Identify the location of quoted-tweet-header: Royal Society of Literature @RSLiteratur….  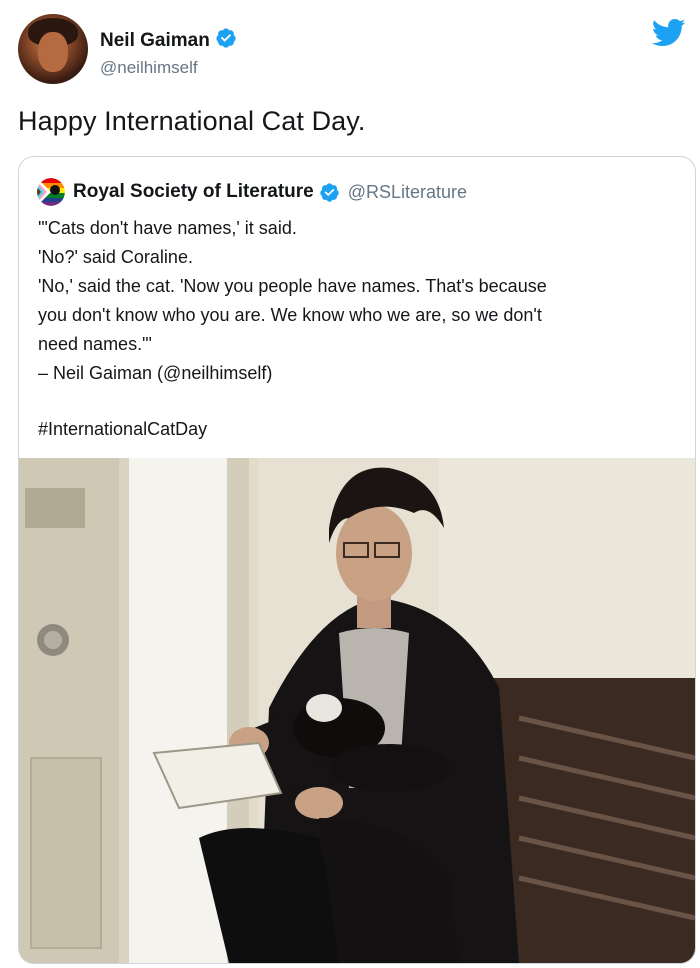
(252, 192).